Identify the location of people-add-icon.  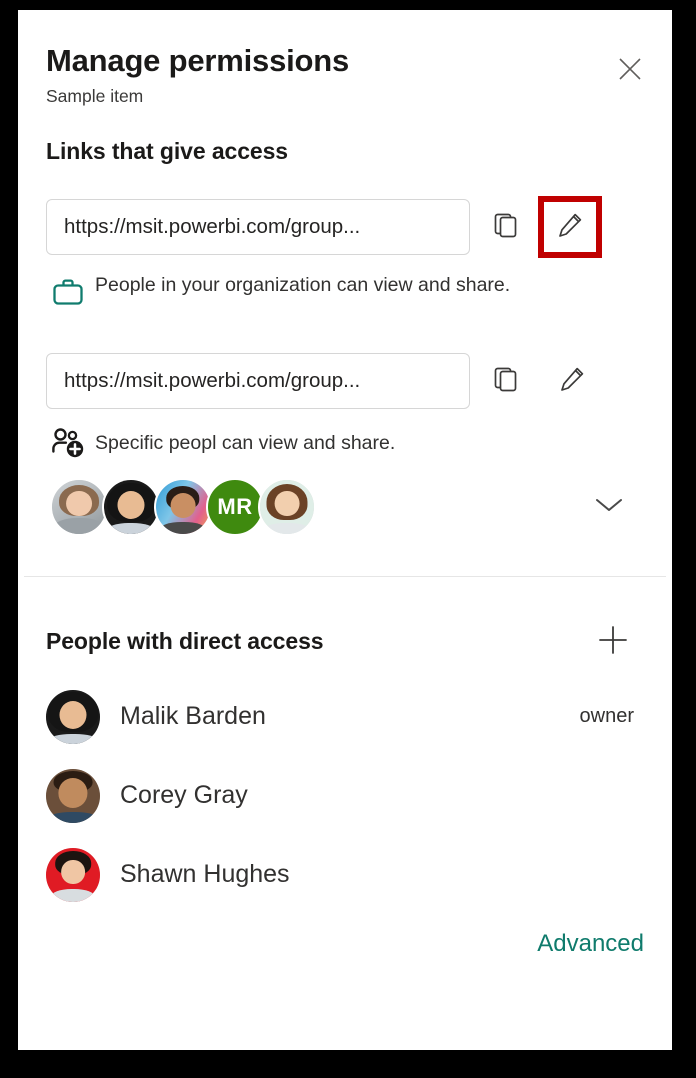
(73, 444).